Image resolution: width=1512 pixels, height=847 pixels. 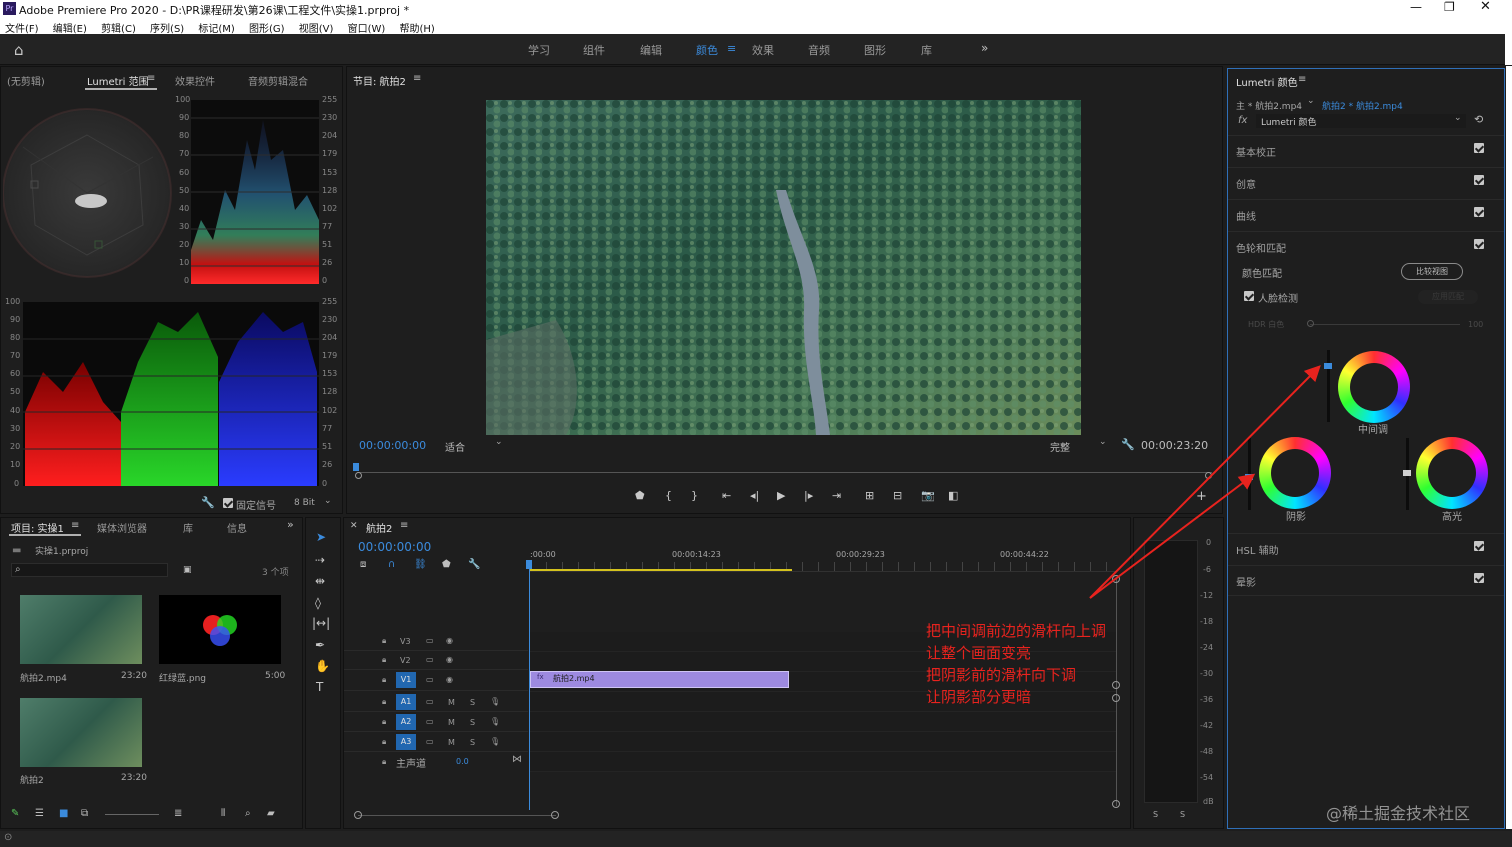 I want to click on annotation-text: 把中间调前边的滑杆向上调 让整个画面变亮 把阴影前的滑杆向下调 让阴影部分更暗, so click(x=1016, y=664).